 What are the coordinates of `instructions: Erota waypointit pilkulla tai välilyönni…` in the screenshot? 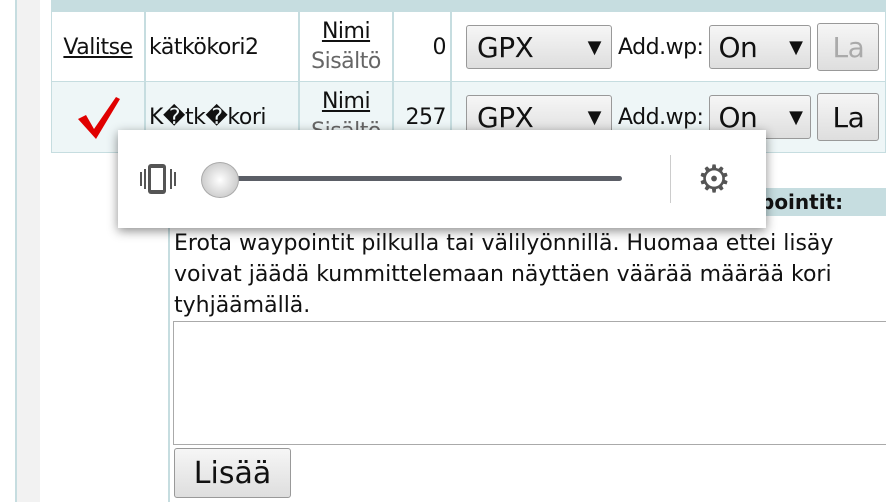 It's located at (530, 274).